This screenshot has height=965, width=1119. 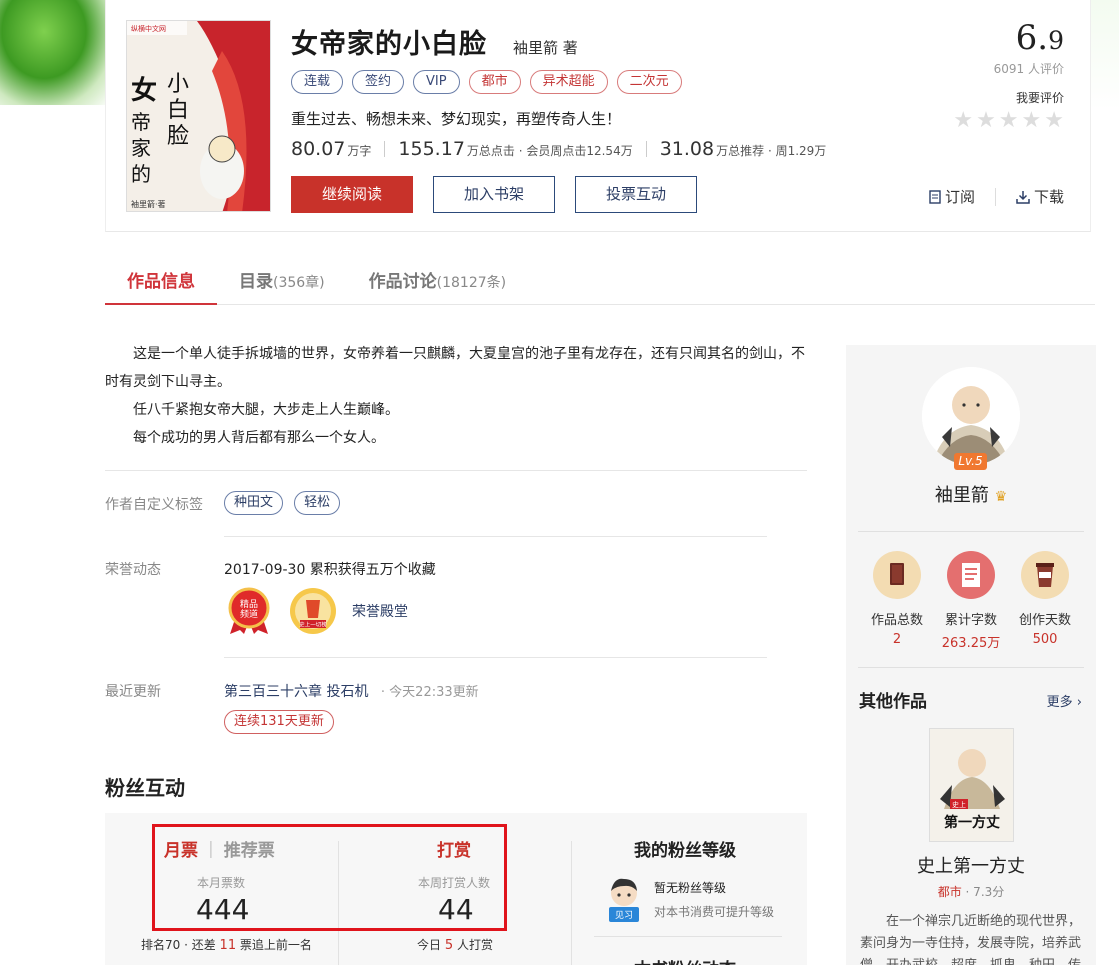 What do you see at coordinates (141, 122) in the screenshot?
I see `svg-text: 帝` at bounding box center [141, 122].